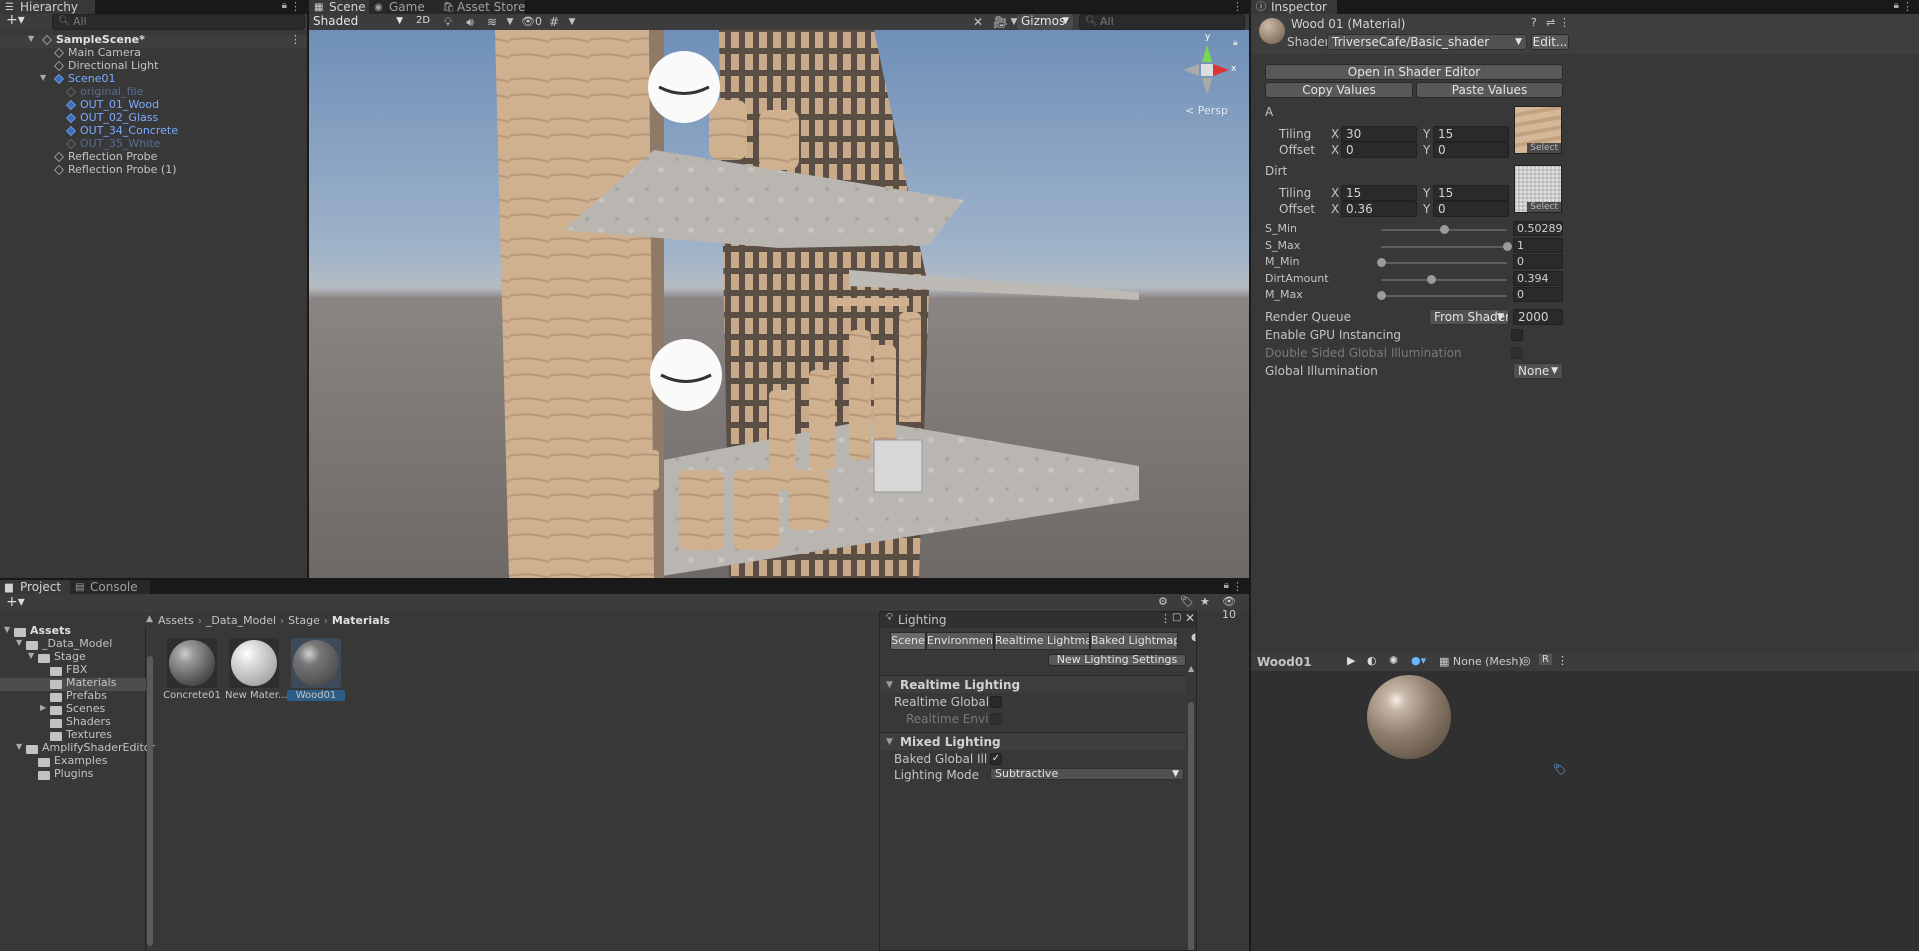 Image resolution: width=1919 pixels, height=951 pixels. Describe the element at coordinates (448, 22) in the screenshot. I see `lighting-toggle-icon: 💡︎` at that location.